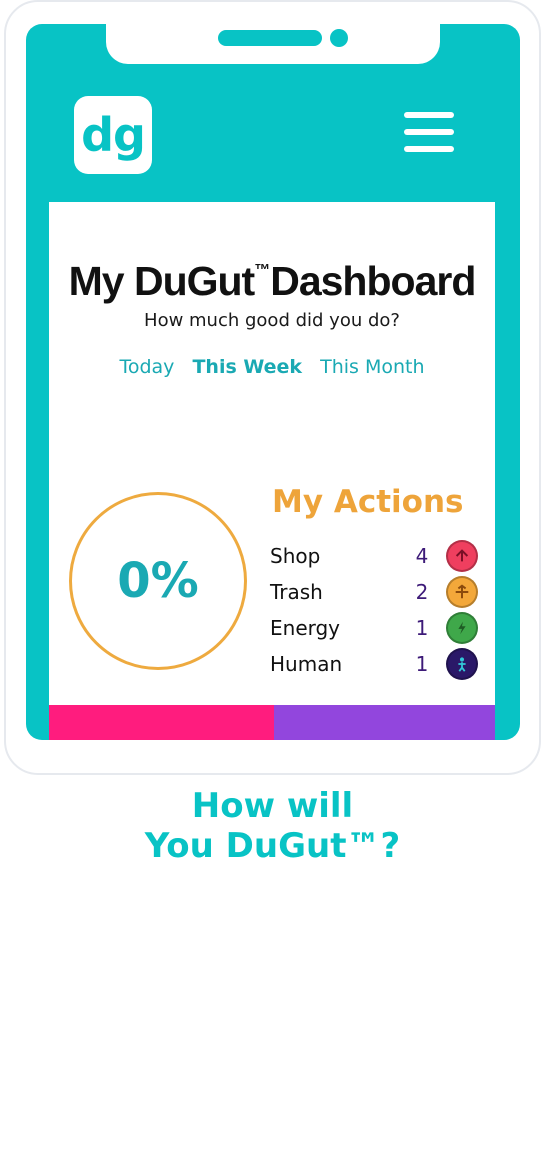 The image size is (545, 1170). I want to click on action-row-trash: Trash 2, so click(376, 593).